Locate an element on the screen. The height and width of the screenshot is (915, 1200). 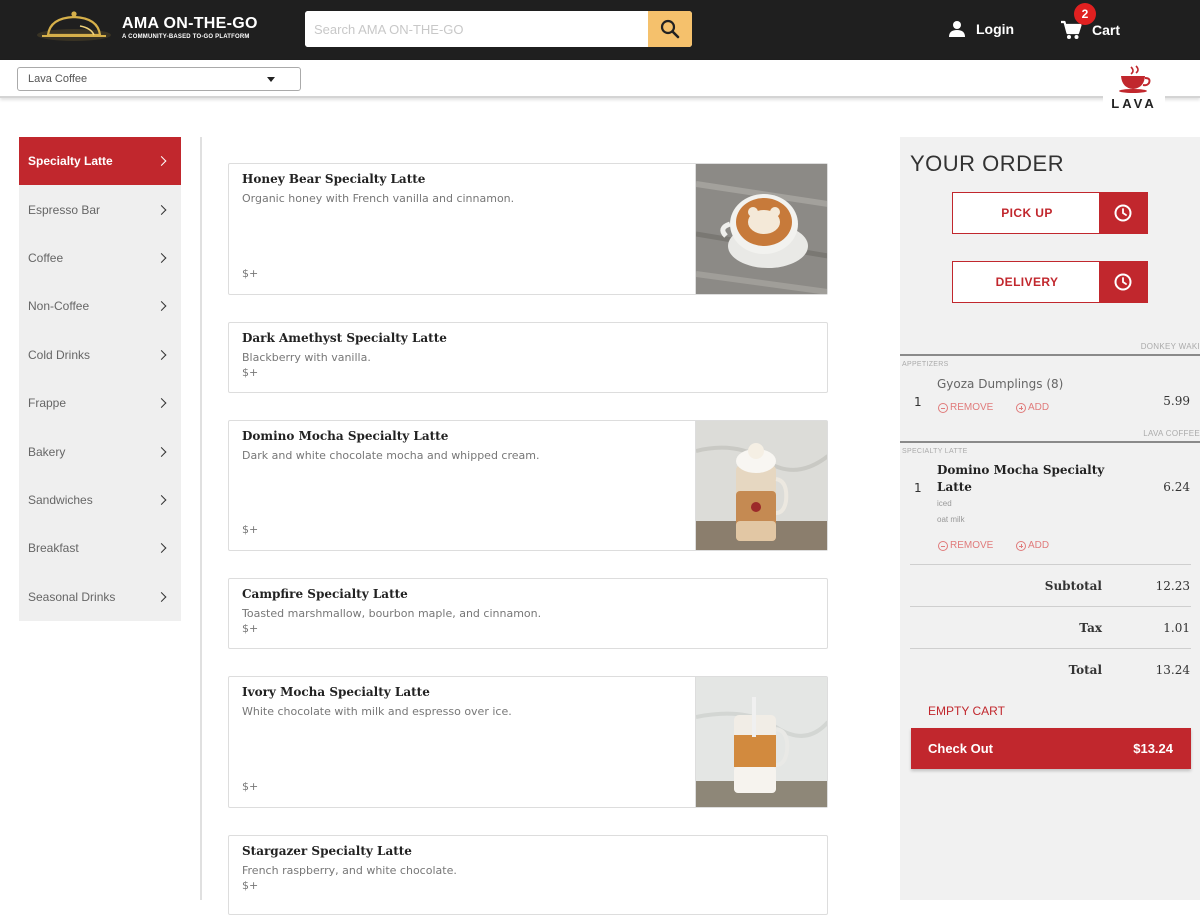
category-label: Non-Coffee is located at coordinates (59, 306).